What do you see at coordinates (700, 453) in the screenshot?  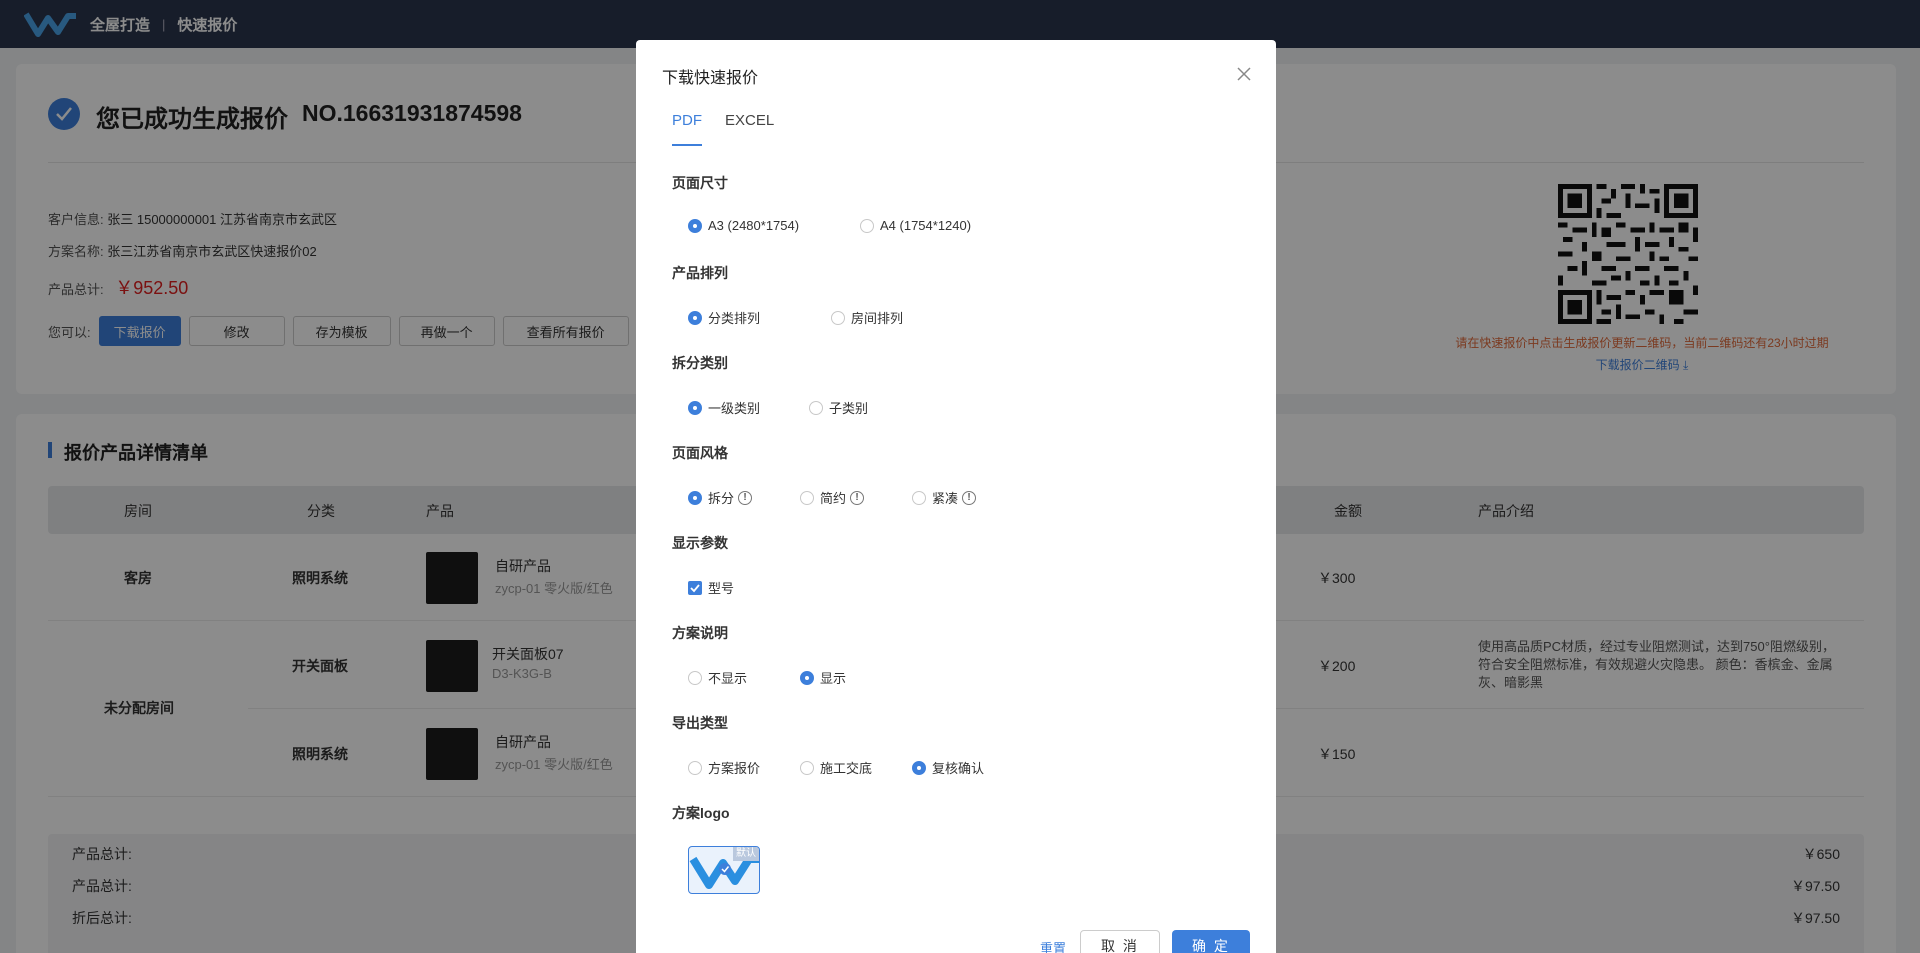 I see `style-title: 页面风格` at bounding box center [700, 453].